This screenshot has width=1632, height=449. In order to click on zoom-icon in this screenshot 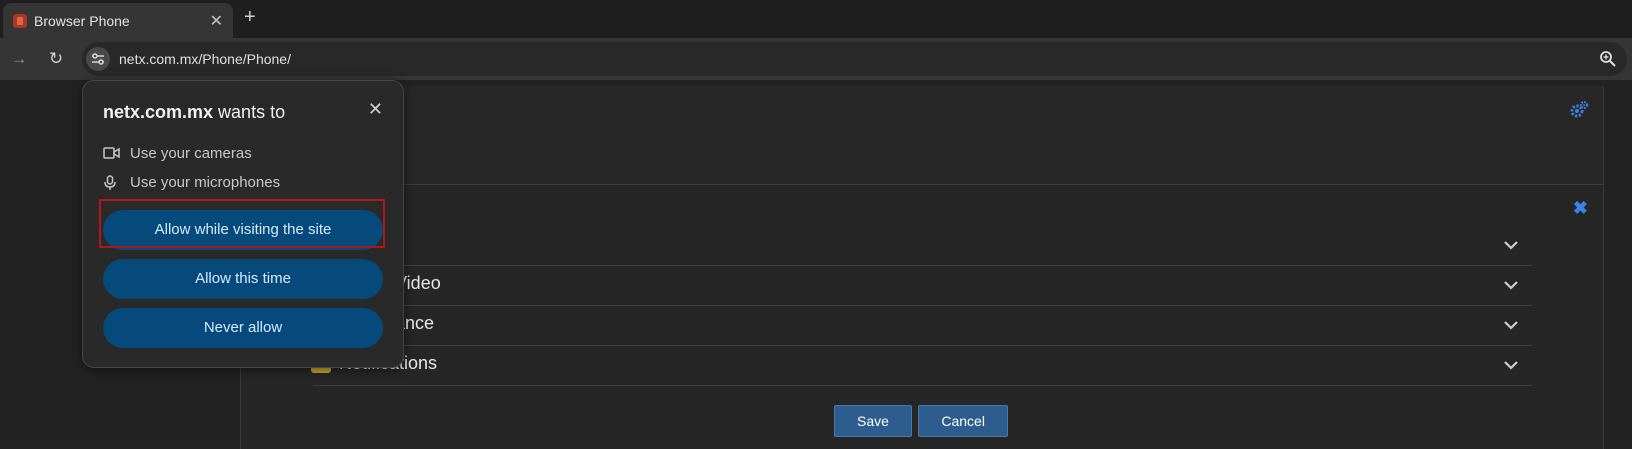, I will do `click(1608, 59)`.